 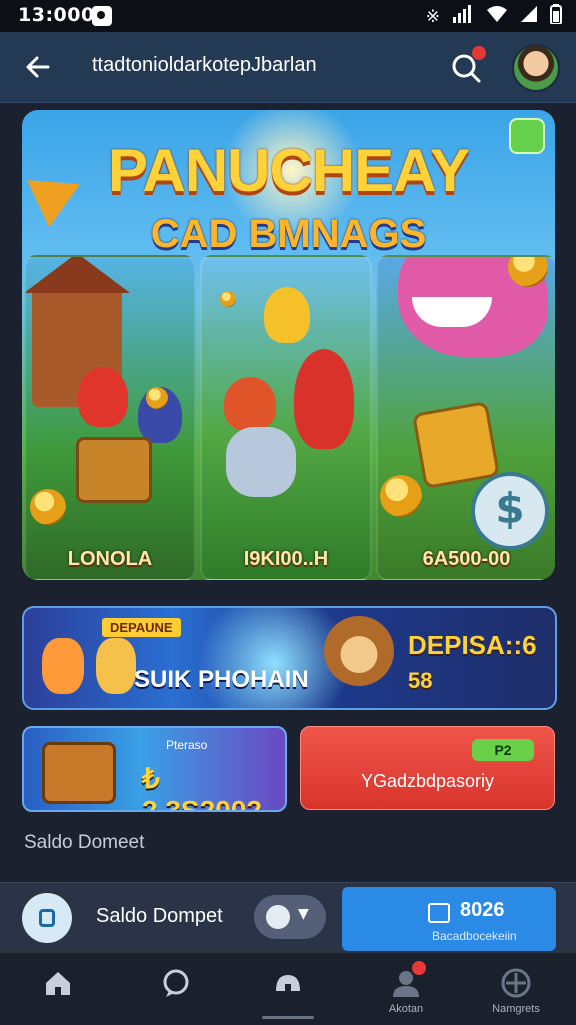 I want to click on wifi-icon, so click(x=497, y=16).